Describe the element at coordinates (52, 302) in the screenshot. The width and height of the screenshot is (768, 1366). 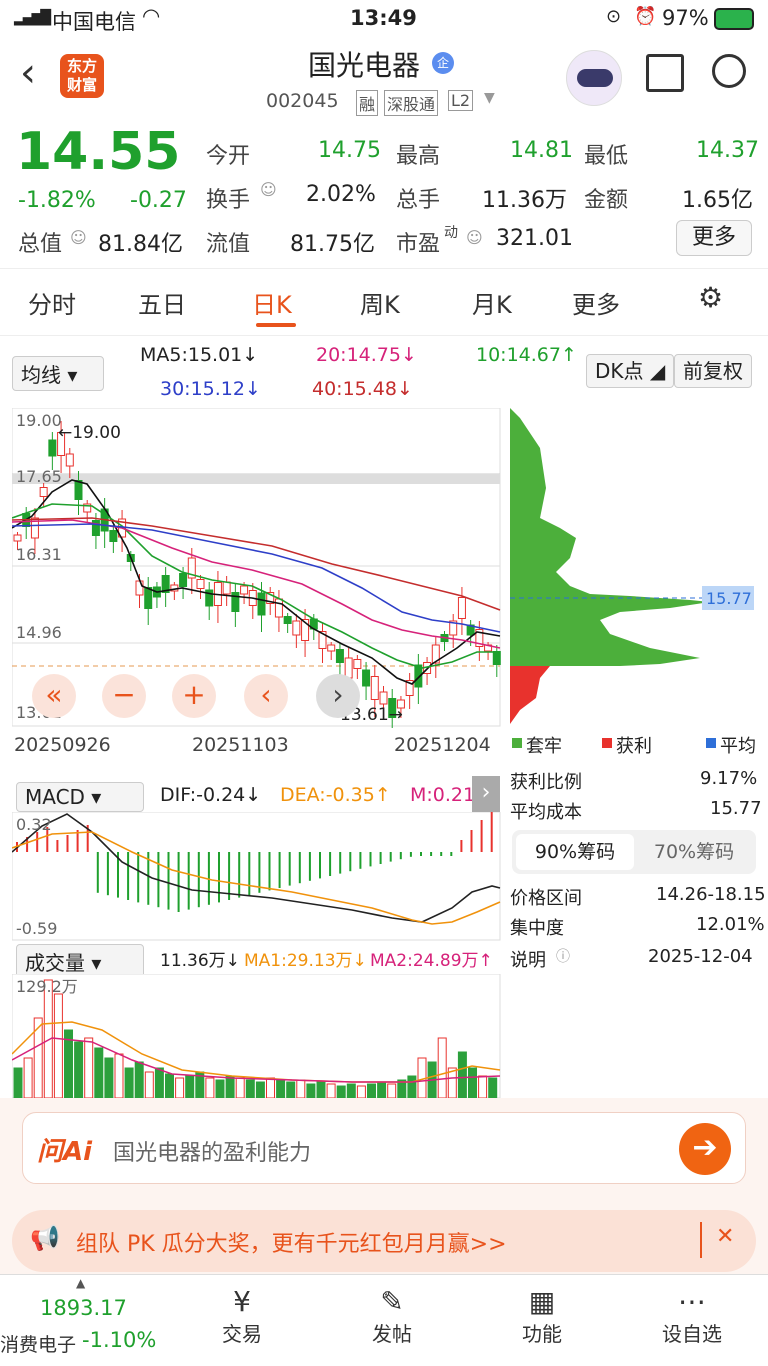
I see `tab-intraday: 分时` at that location.